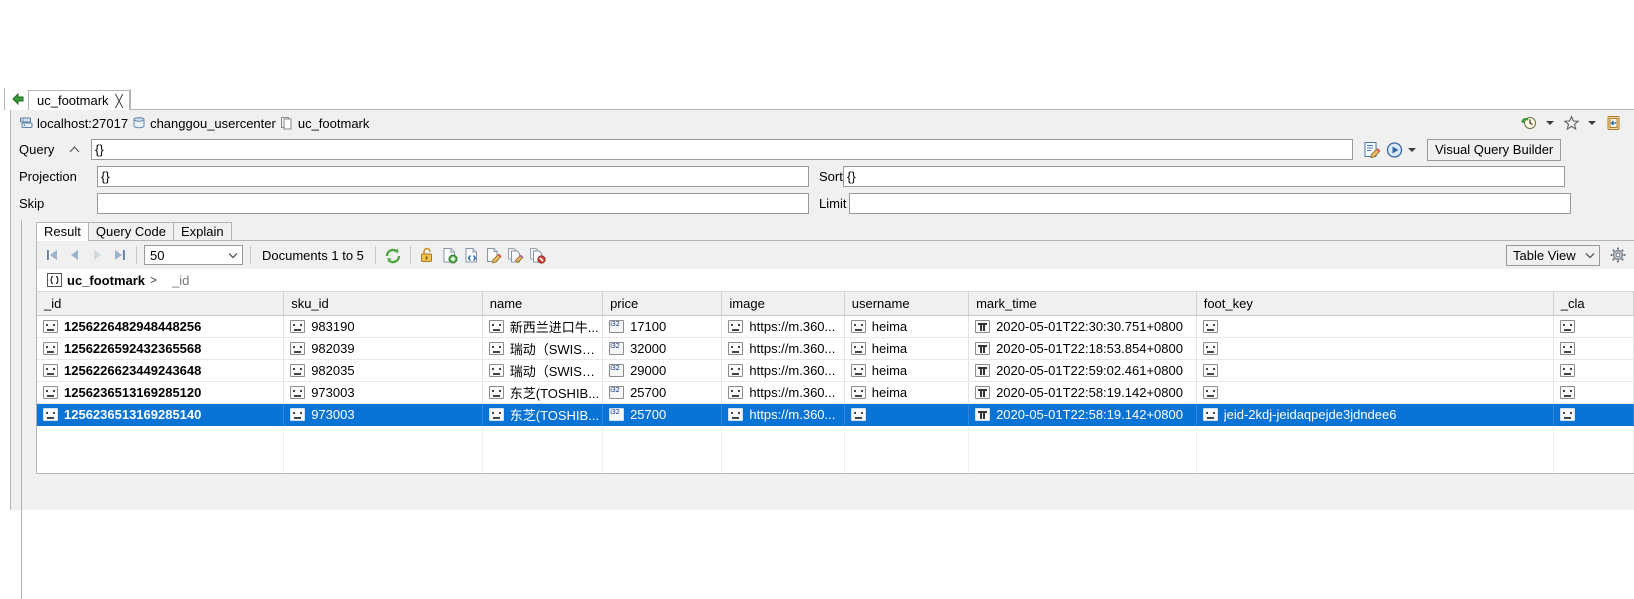 The height and width of the screenshot is (599, 1634). What do you see at coordinates (1494, 149) in the screenshot?
I see `visual-query-builder-button: Visual Query Builder` at bounding box center [1494, 149].